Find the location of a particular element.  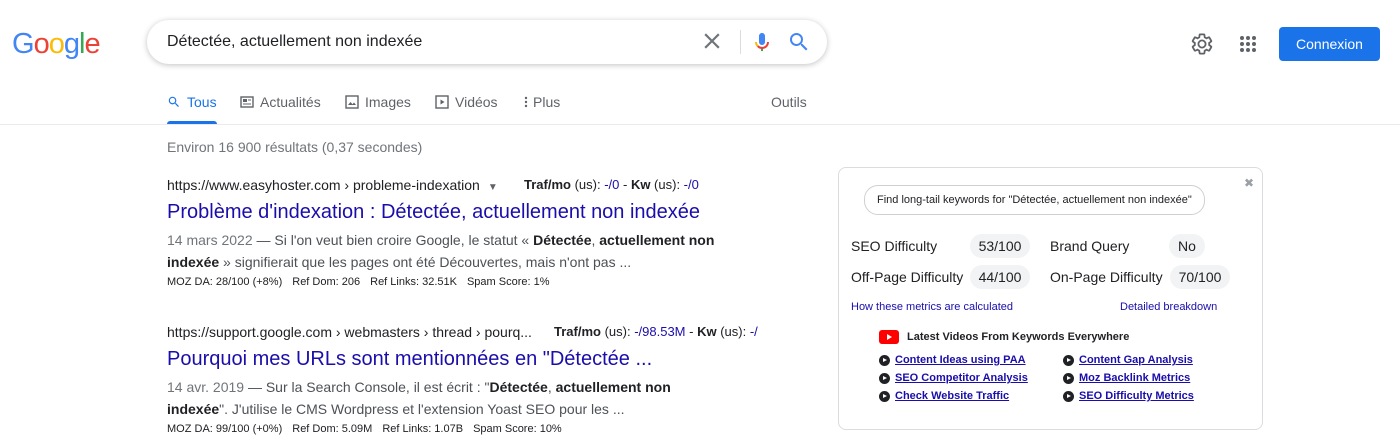

videos-heading: Latest Videos From Keywords Everywhere is located at coordinates (1004, 337).